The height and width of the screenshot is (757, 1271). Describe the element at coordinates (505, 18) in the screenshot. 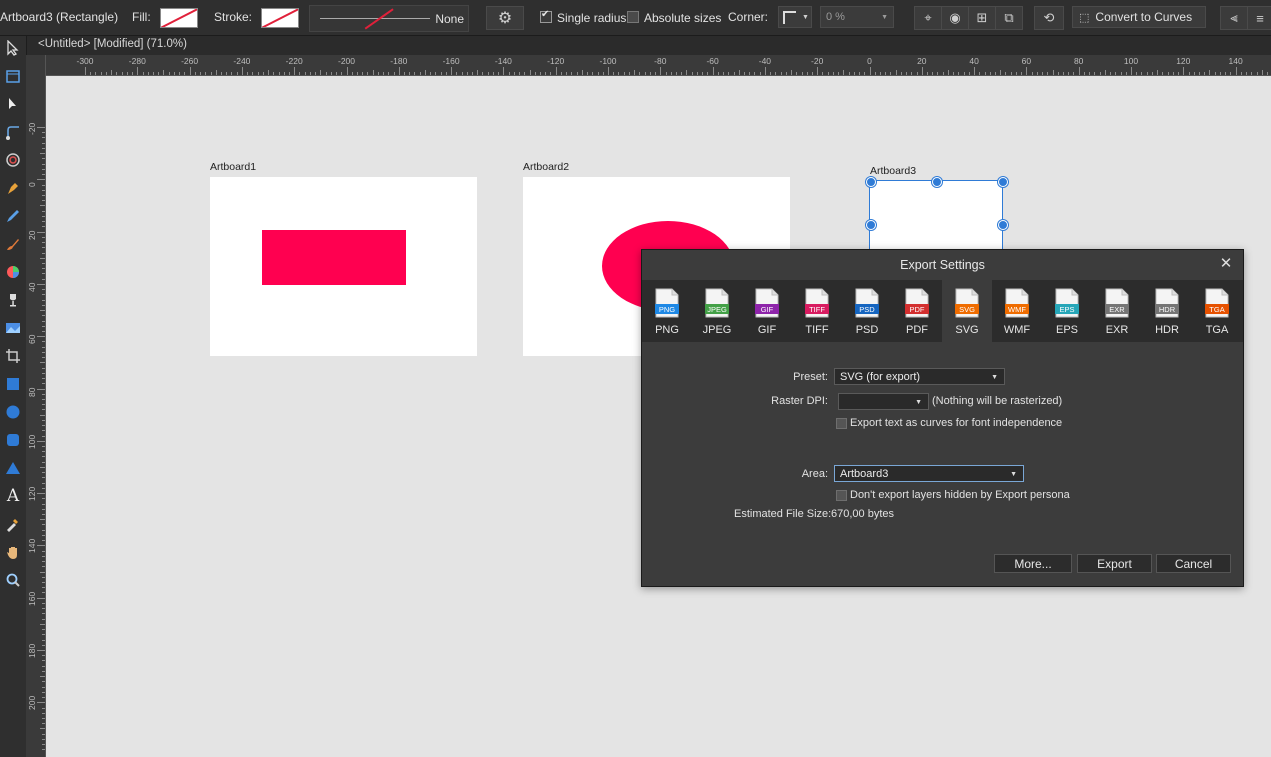

I see `stroke-settings-button: ⚙` at that location.